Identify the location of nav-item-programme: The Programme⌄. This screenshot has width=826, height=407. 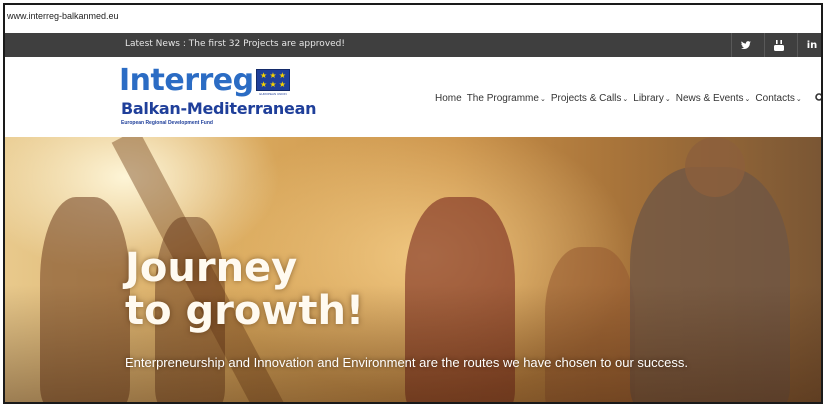
(506, 98).